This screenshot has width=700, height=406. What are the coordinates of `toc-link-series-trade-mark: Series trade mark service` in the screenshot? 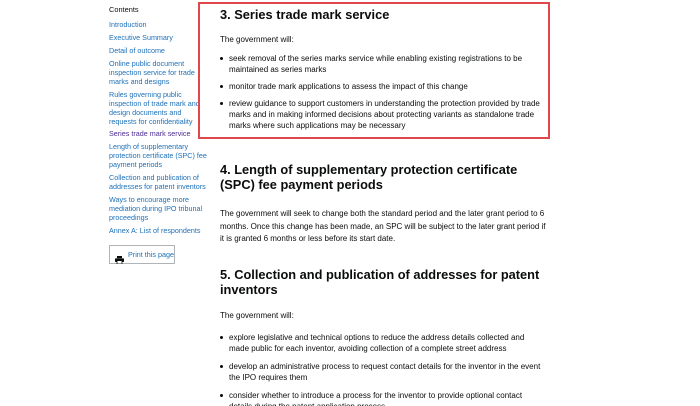 It's located at (159, 133).